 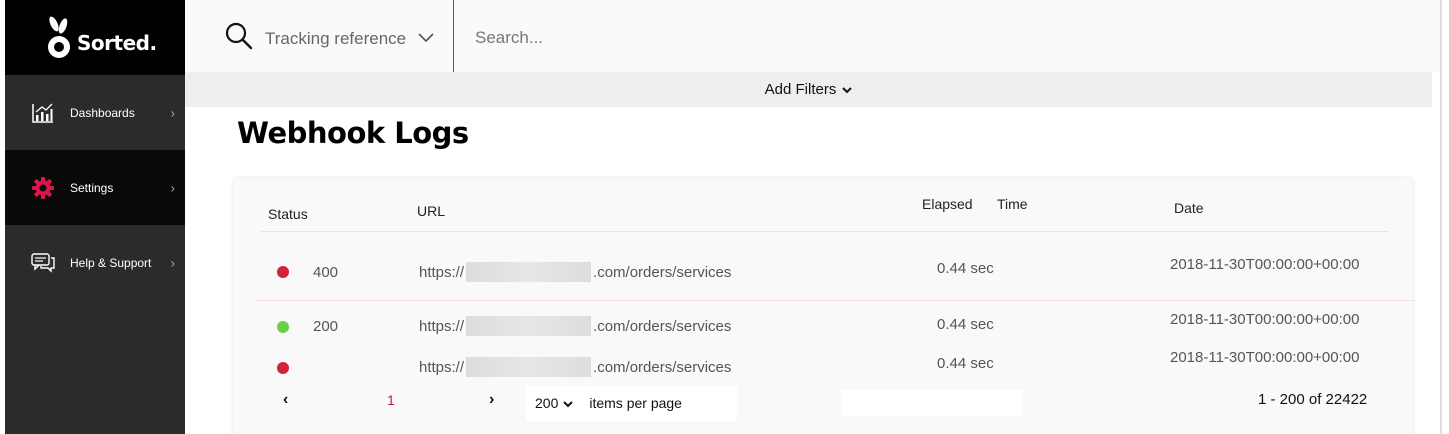 What do you see at coordinates (288, 214) in the screenshot?
I see `column-header-status: Status` at bounding box center [288, 214].